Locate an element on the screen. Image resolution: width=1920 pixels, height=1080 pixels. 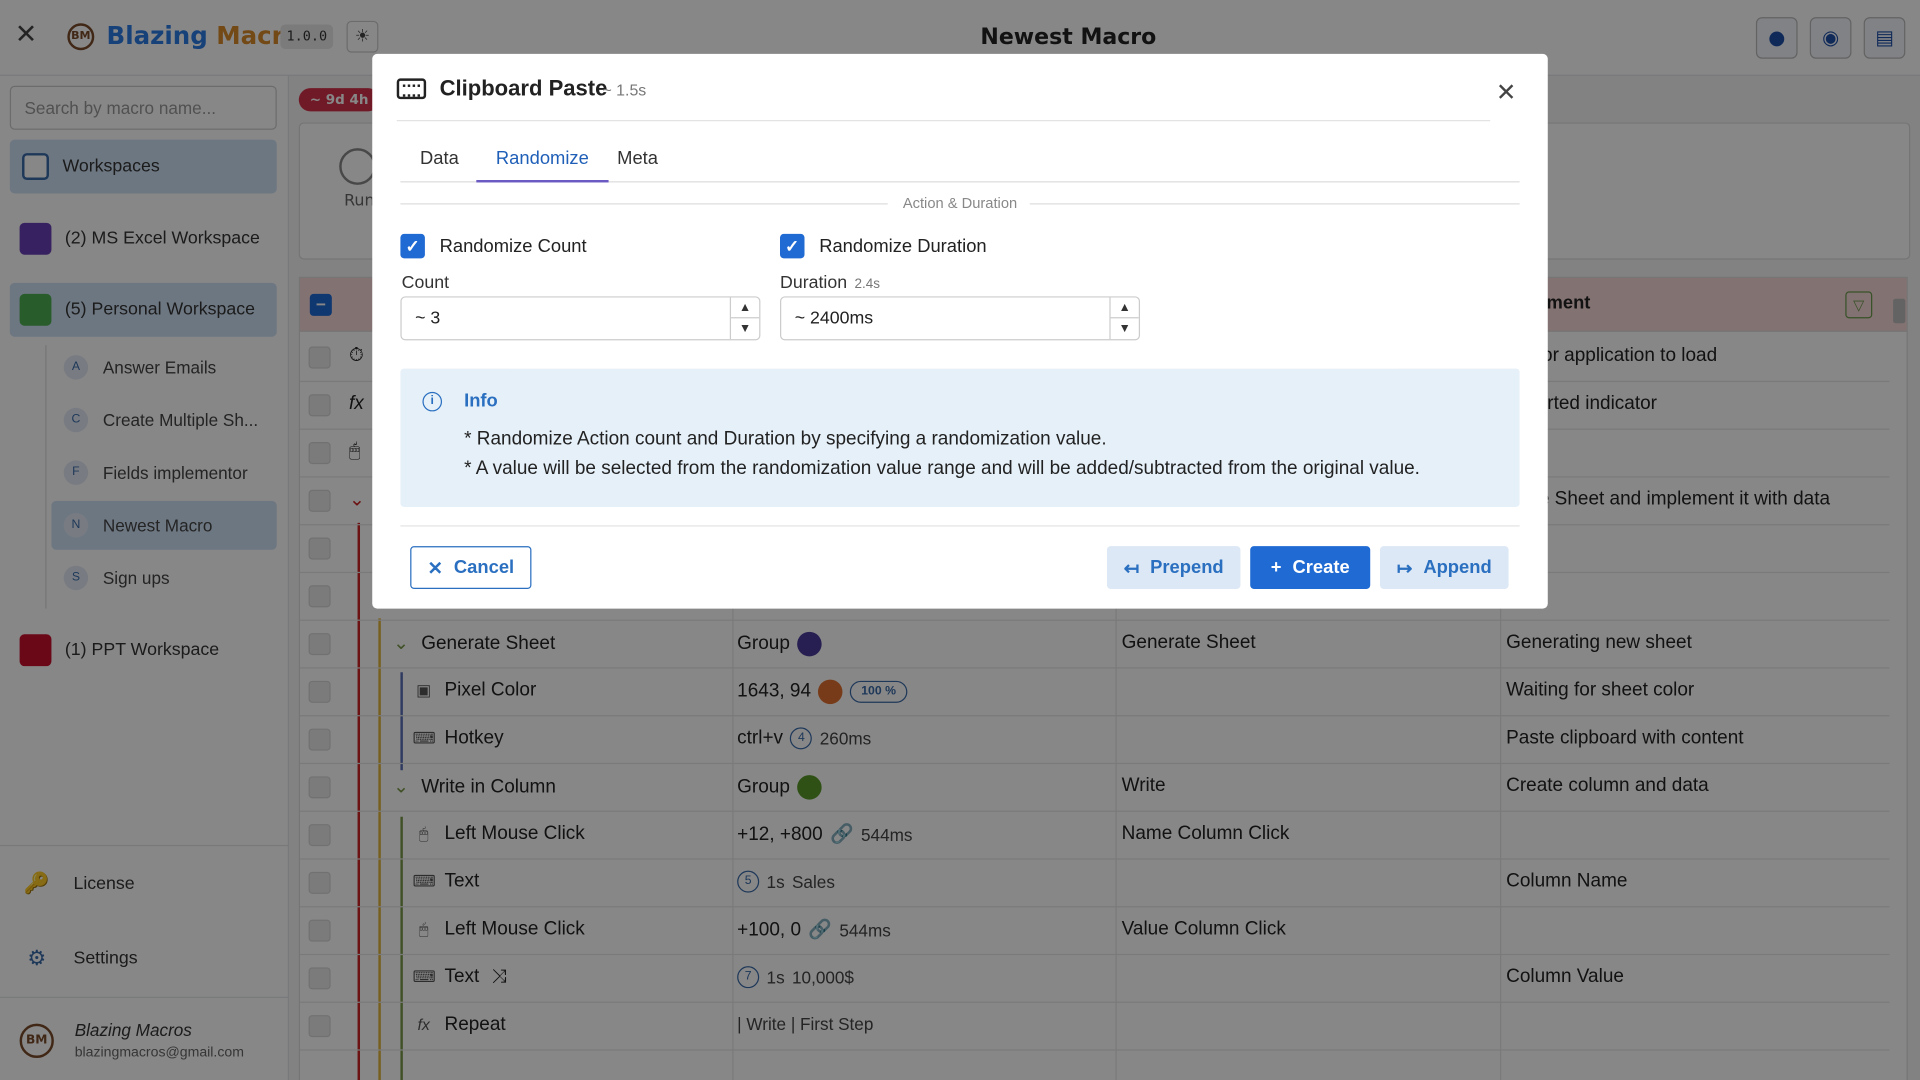
plus-icon: + is located at coordinates (1276, 567).